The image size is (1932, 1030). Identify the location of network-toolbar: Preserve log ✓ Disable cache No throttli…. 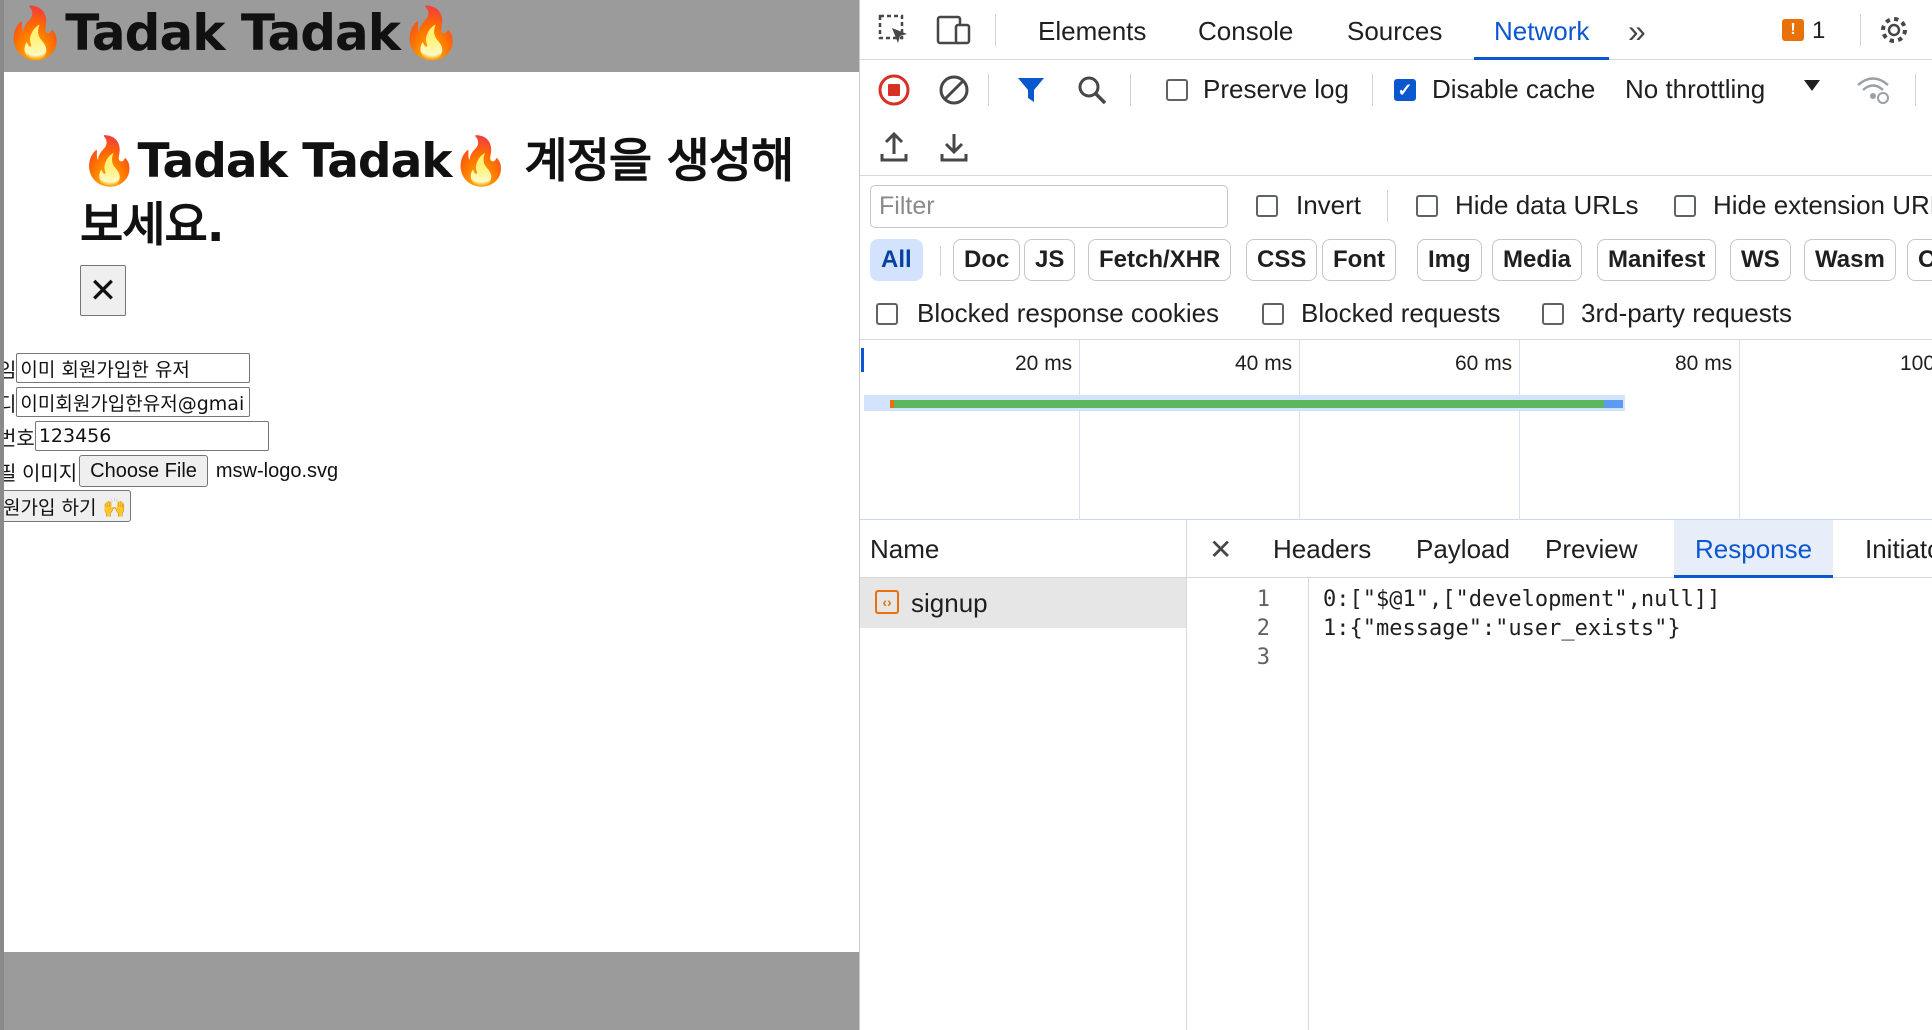
(1396, 90).